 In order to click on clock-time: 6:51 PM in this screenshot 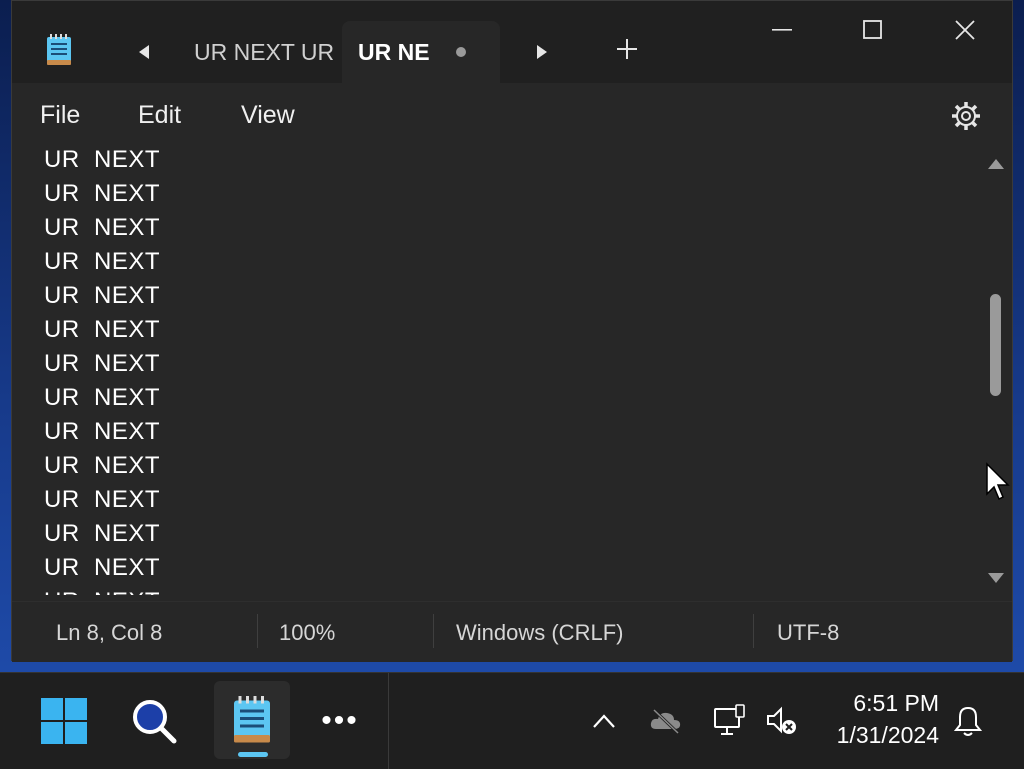, I will do `click(896, 703)`.